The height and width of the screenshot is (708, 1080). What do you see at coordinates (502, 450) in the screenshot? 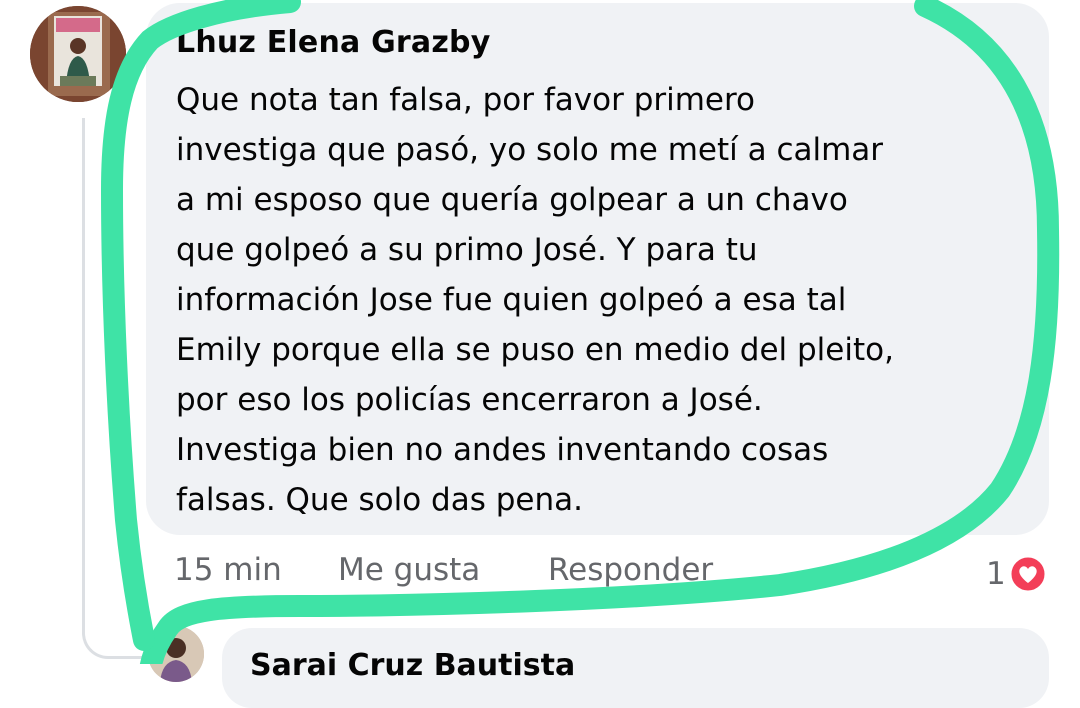
I see `comment-line: Investiga bien no andes inventando cosas` at bounding box center [502, 450].